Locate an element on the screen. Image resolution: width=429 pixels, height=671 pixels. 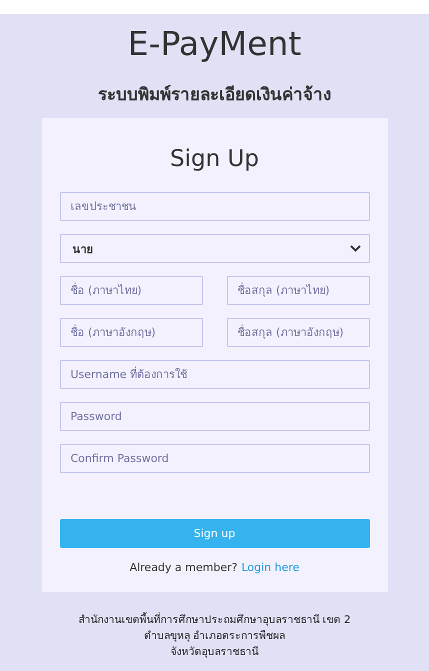
title-select: นาย is located at coordinates (215, 248).